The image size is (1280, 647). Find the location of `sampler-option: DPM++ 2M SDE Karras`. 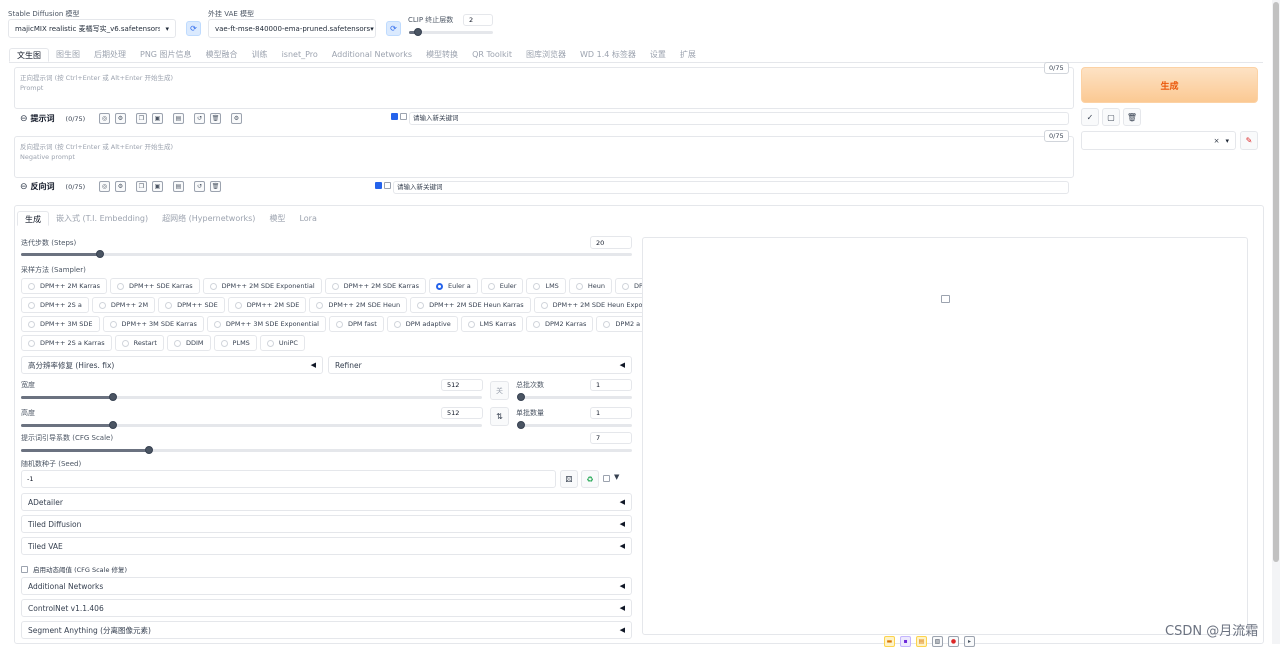

sampler-option: DPM++ 2M SDE Karras is located at coordinates (375, 286).